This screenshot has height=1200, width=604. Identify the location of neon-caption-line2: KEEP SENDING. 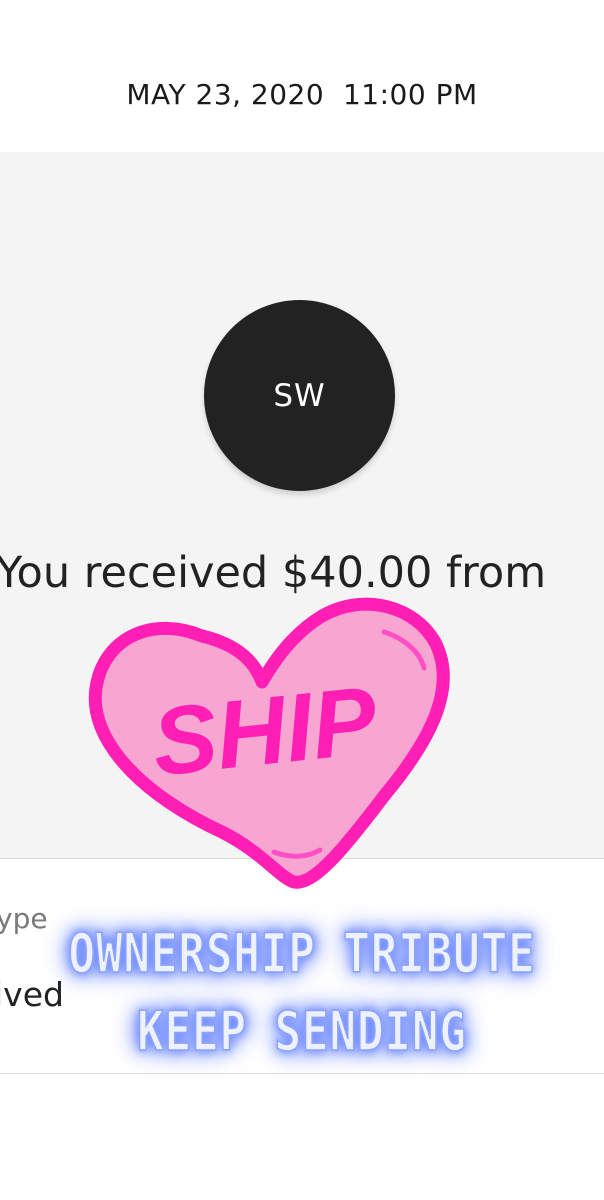
(302, 1031).